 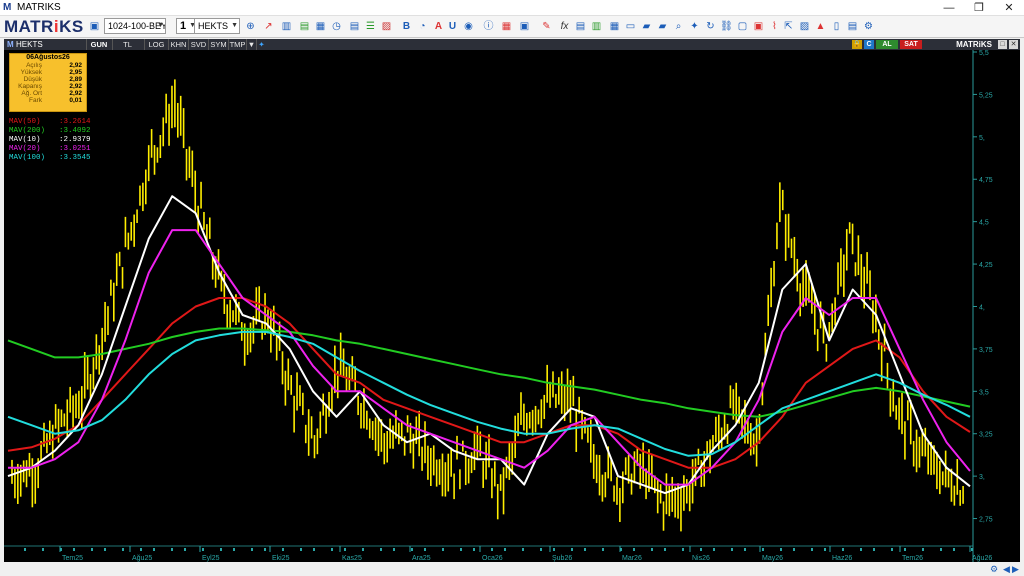 What do you see at coordinates (50, 140) in the screenshot?
I see `legend-mav10: MAV(10):2.9379` at bounding box center [50, 140].